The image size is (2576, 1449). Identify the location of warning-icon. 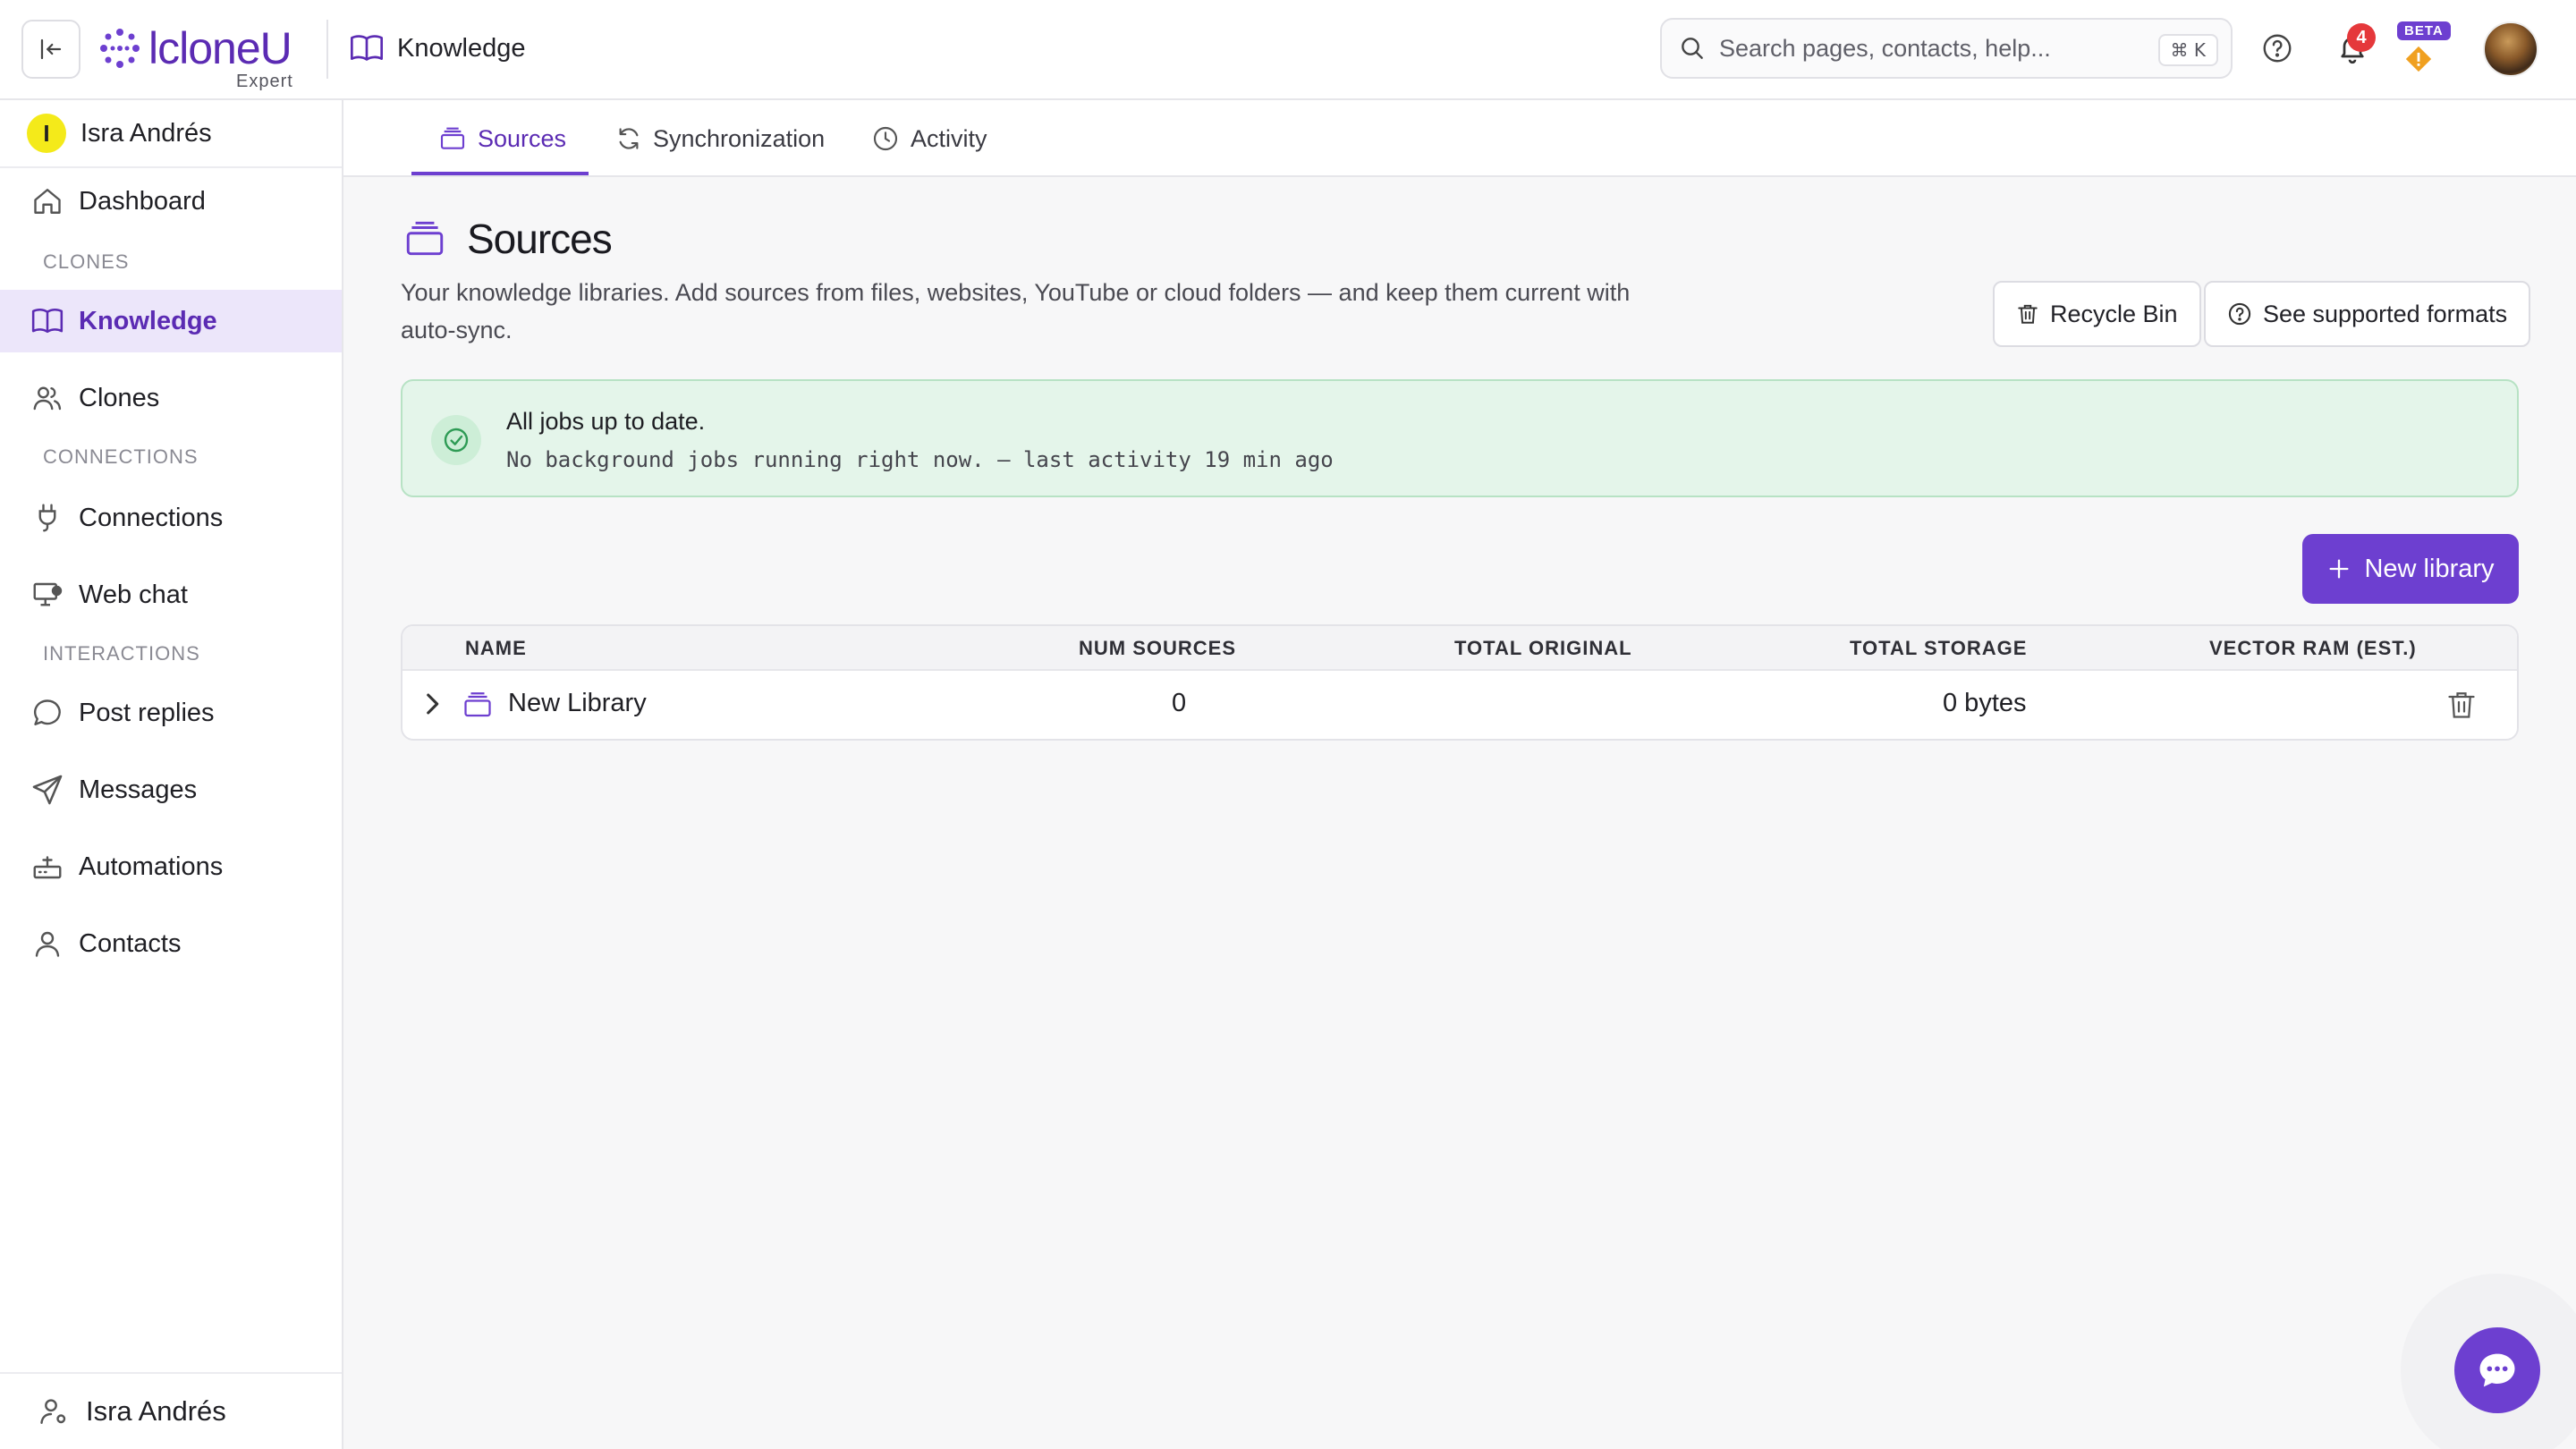
(2418, 59).